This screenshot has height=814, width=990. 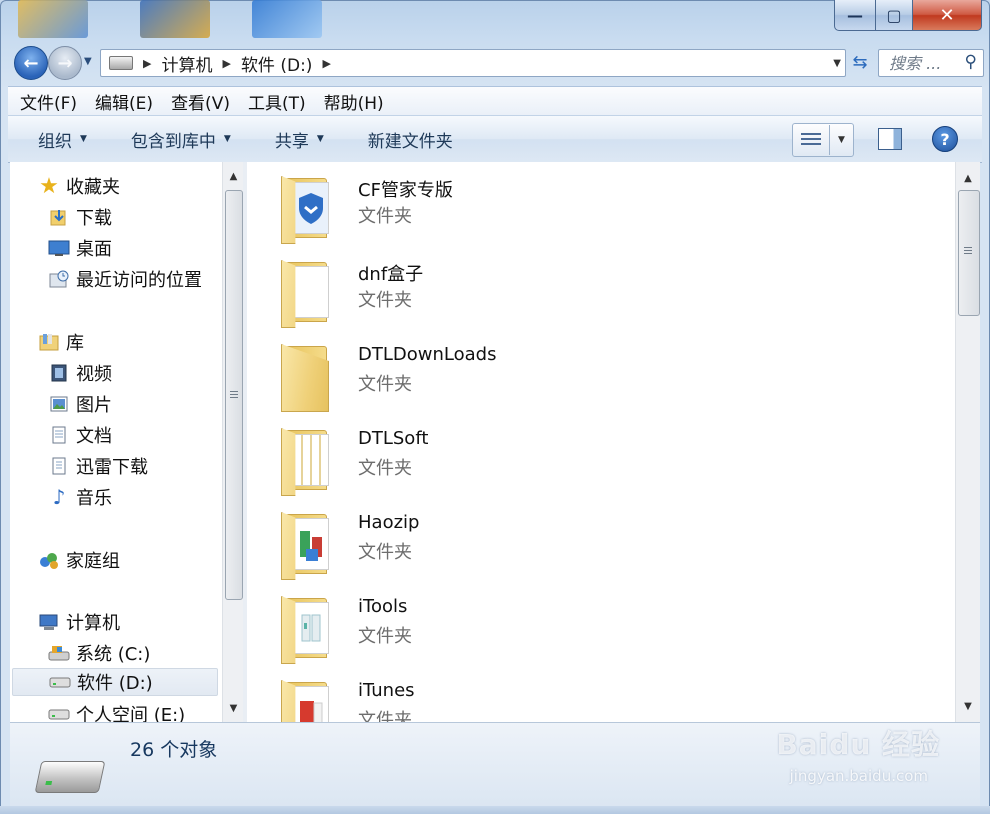 I want to click on tree-item-favorites: ★ 收藏夹, so click(x=79, y=186).